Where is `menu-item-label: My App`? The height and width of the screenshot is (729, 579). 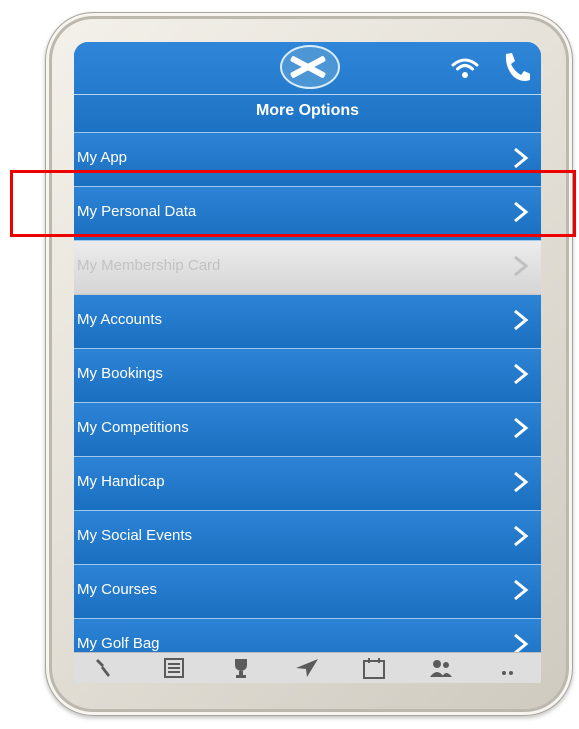
menu-item-label: My App is located at coordinates (102, 157).